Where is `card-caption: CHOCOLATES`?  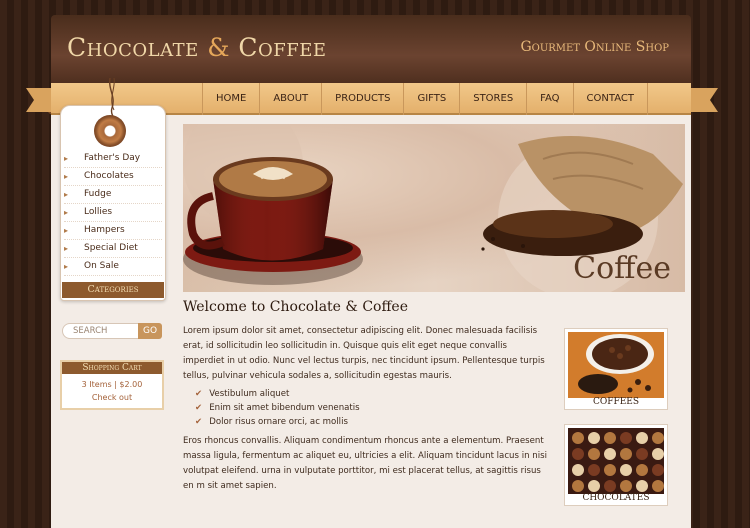
card-caption: CHOCOLATES is located at coordinates (616, 498).